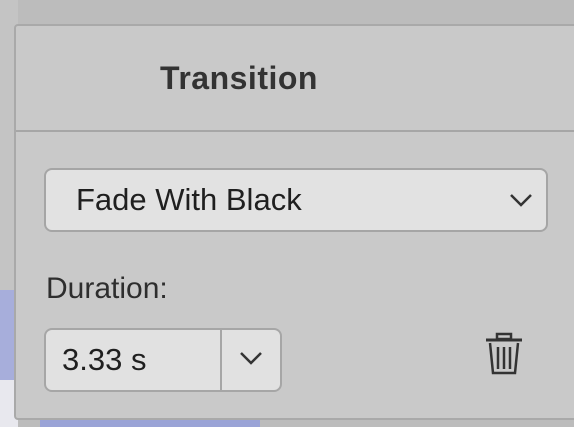 Image resolution: width=574 pixels, height=427 pixels. I want to click on trash-icon, so click(504, 356).